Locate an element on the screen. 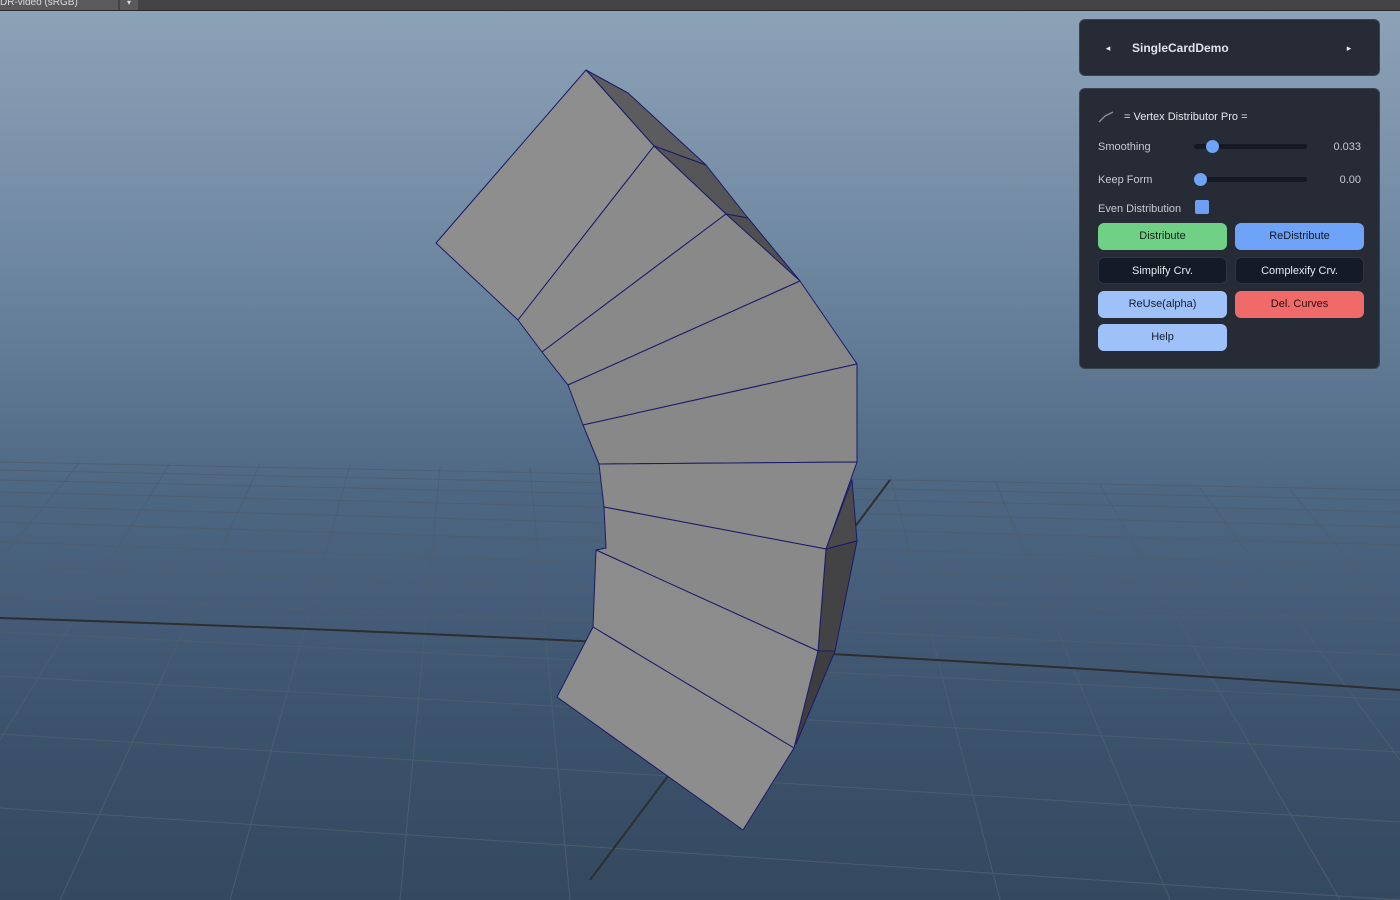  next-arrow-icon: ▸ is located at coordinates (1349, 48).